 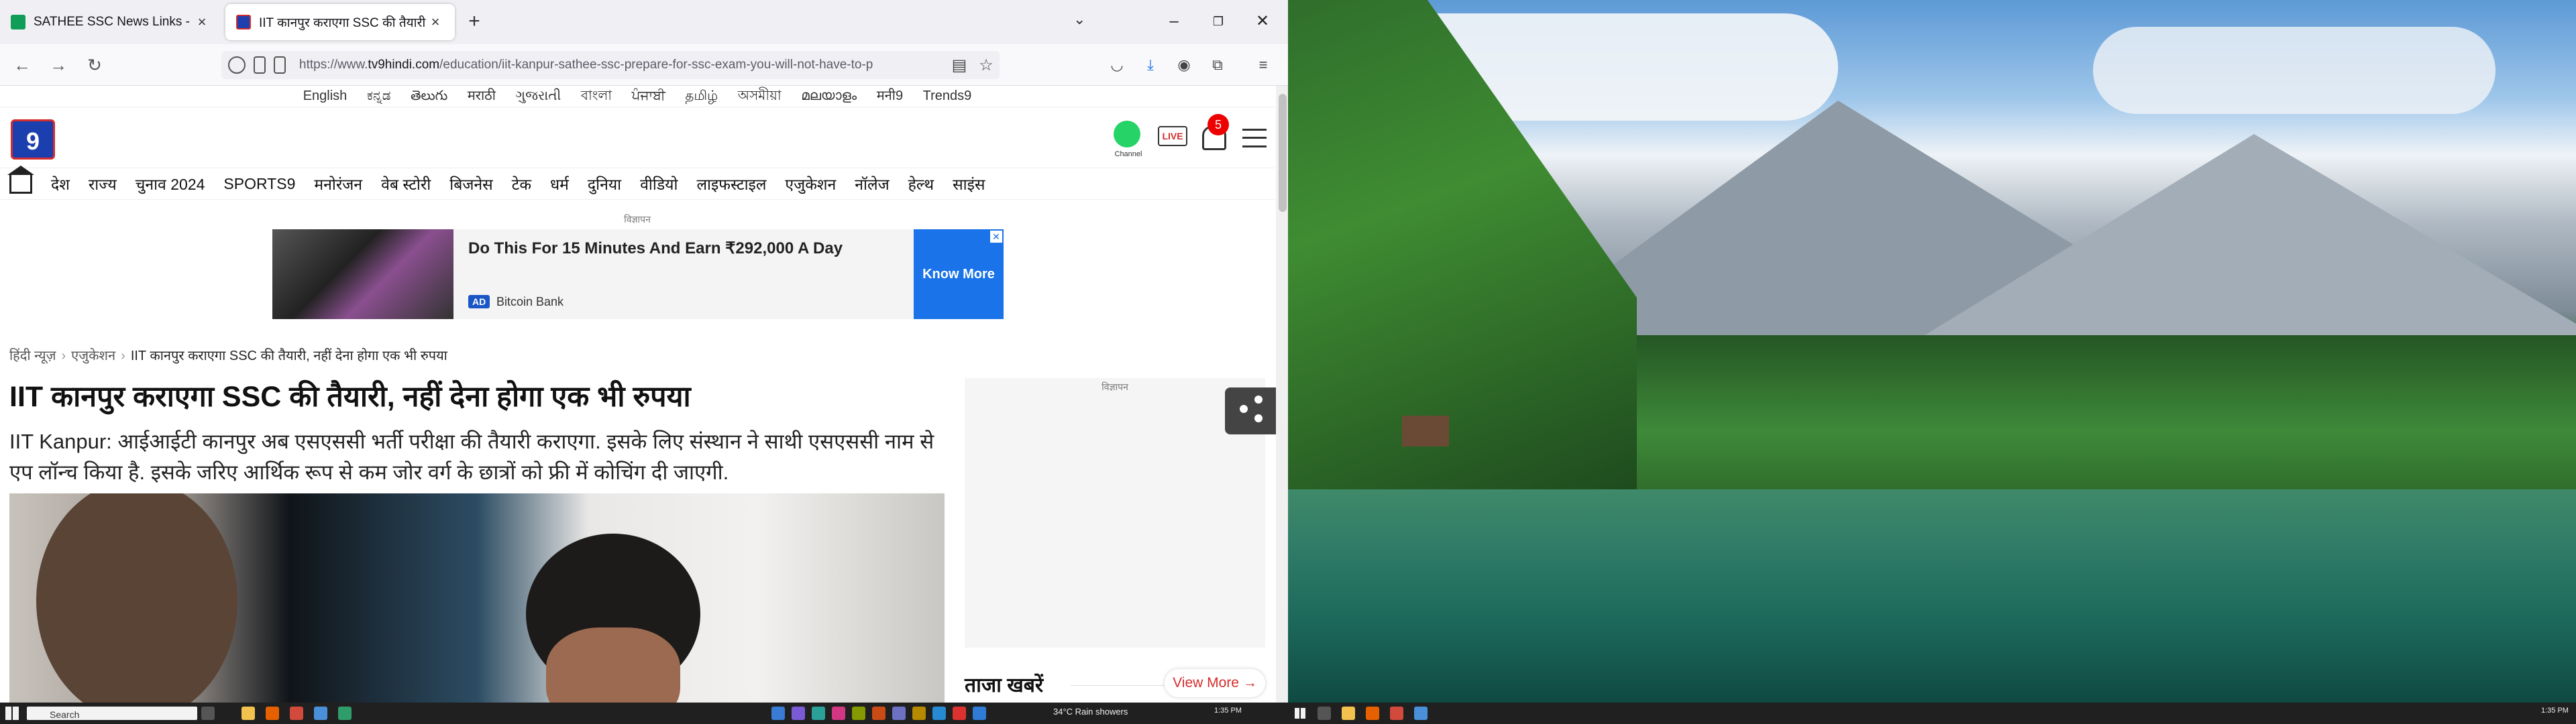 I want to click on nav-item: चुनाव 2024, so click(x=170, y=183).